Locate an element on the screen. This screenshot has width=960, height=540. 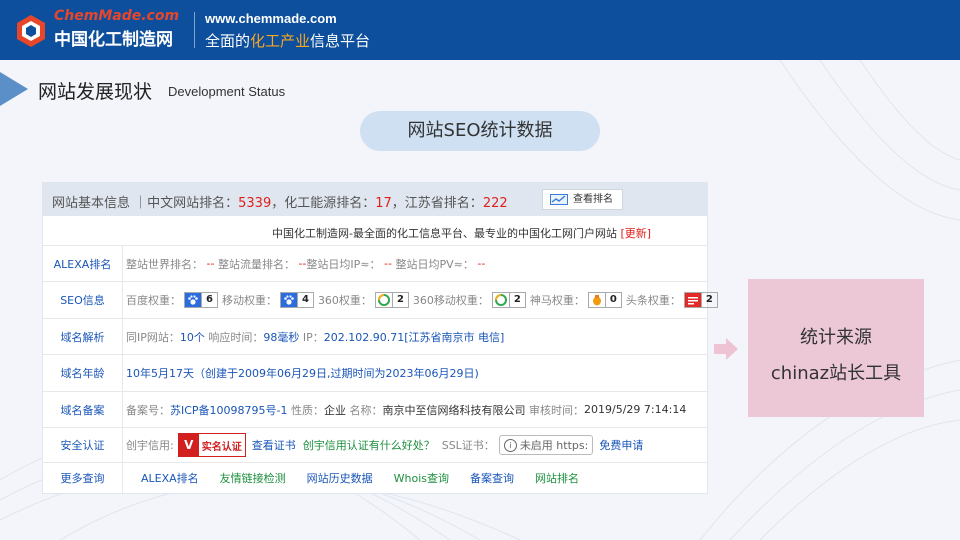
credit-label: 创宇信用: is located at coordinates (150, 445).